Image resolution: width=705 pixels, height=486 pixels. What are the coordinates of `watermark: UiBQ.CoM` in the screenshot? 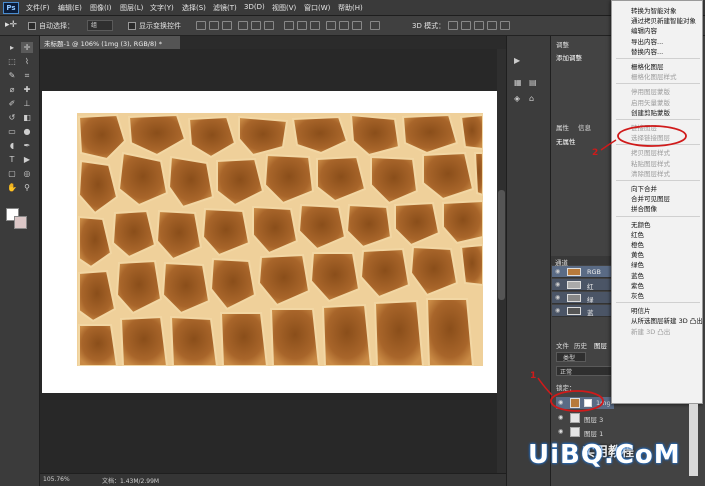 It's located at (604, 455).